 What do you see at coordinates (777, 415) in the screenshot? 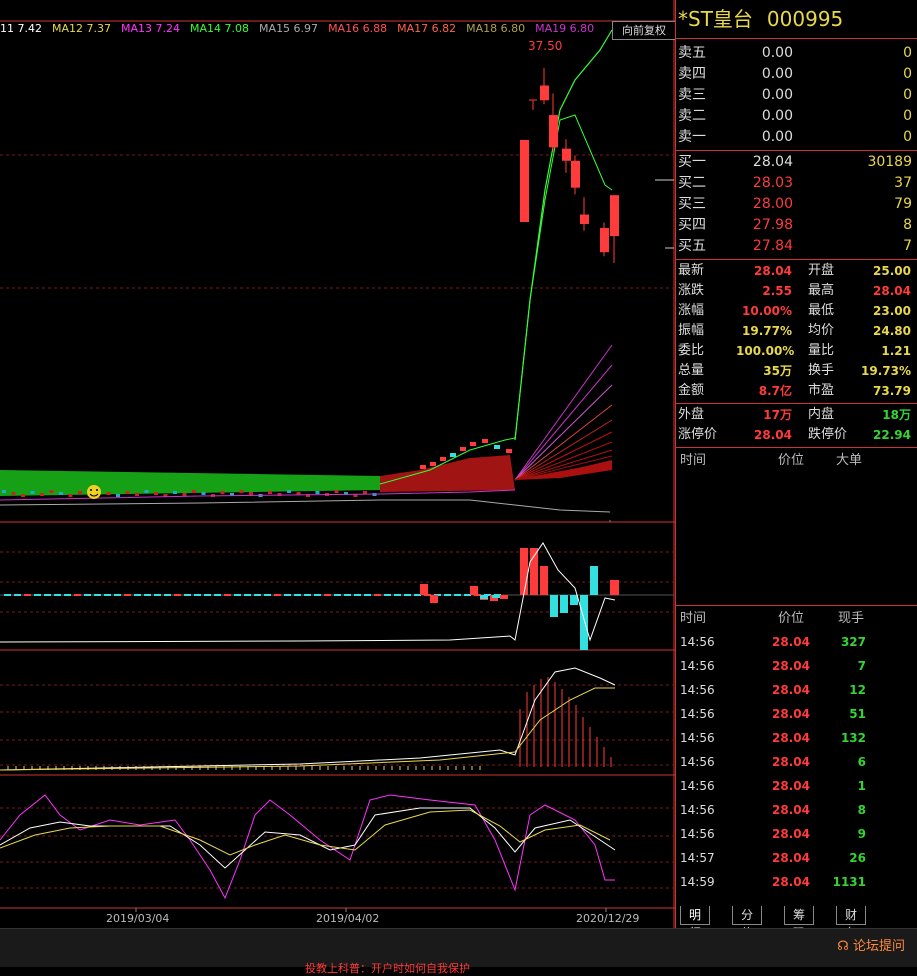
I see `stat-value: 17万` at bounding box center [777, 415].